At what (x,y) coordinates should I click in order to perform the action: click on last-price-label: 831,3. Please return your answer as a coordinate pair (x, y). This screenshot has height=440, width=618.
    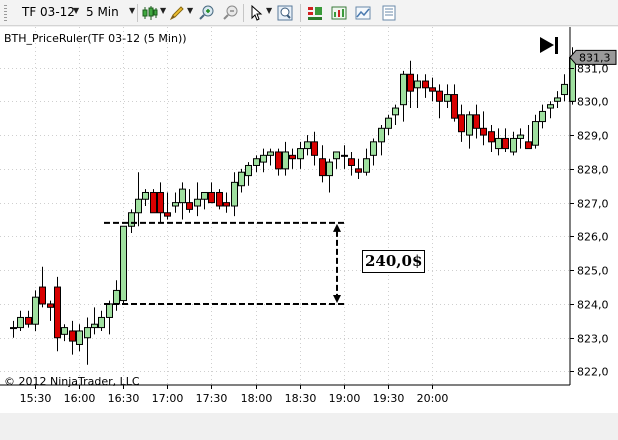
    Looking at the image, I should click on (595, 57).